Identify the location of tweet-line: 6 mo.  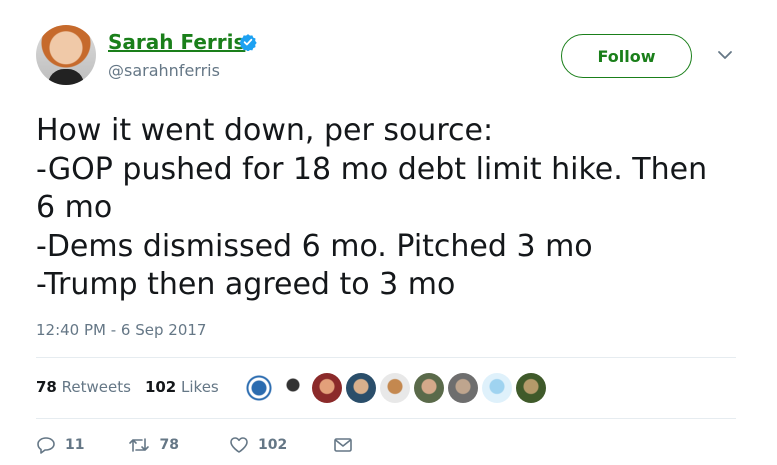
(74, 207).